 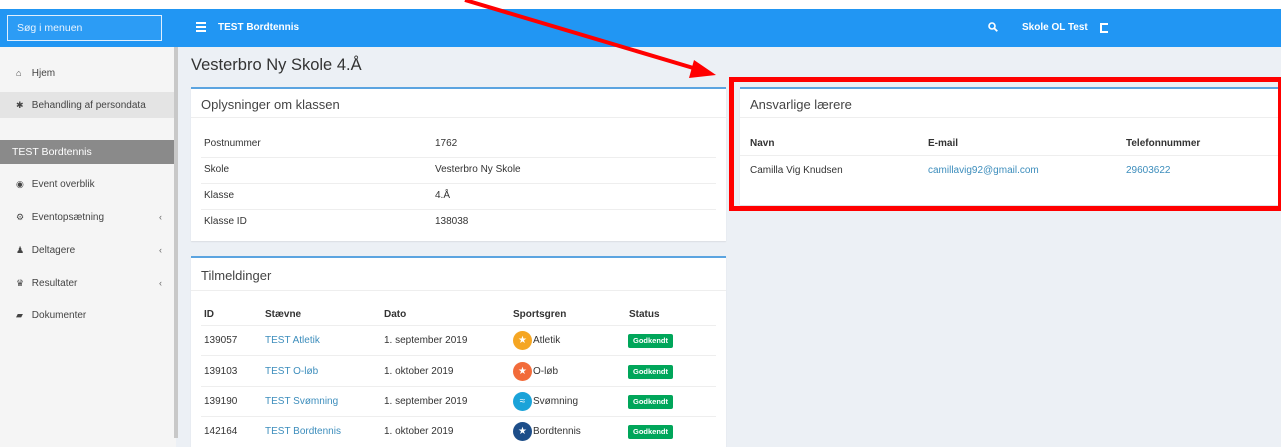 I want to click on annotation-arrow, so click(x=590, y=39).